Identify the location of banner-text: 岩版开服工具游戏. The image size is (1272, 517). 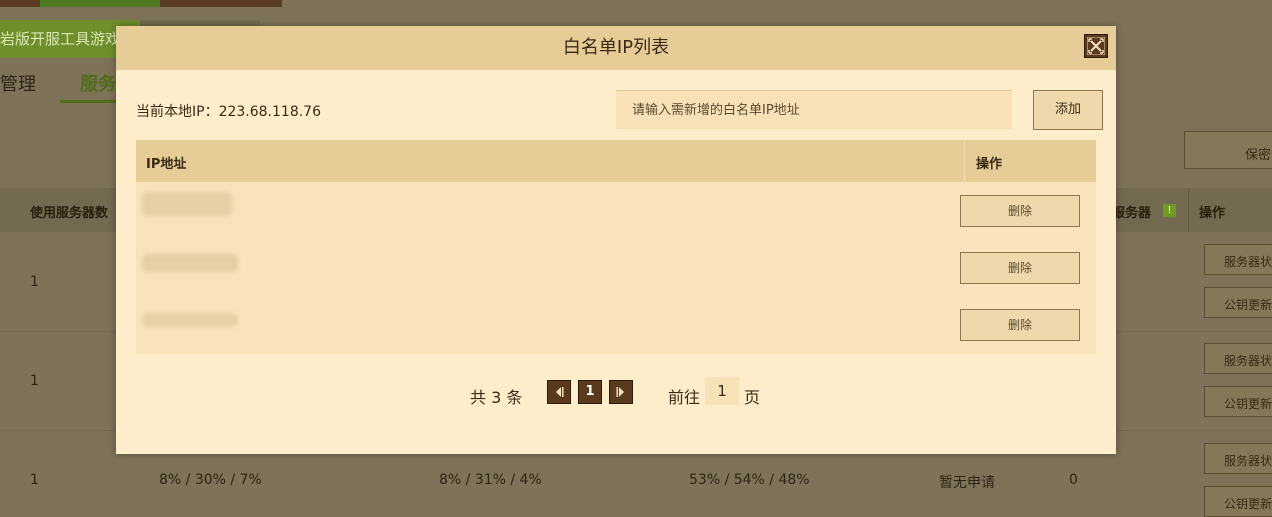
(60, 39).